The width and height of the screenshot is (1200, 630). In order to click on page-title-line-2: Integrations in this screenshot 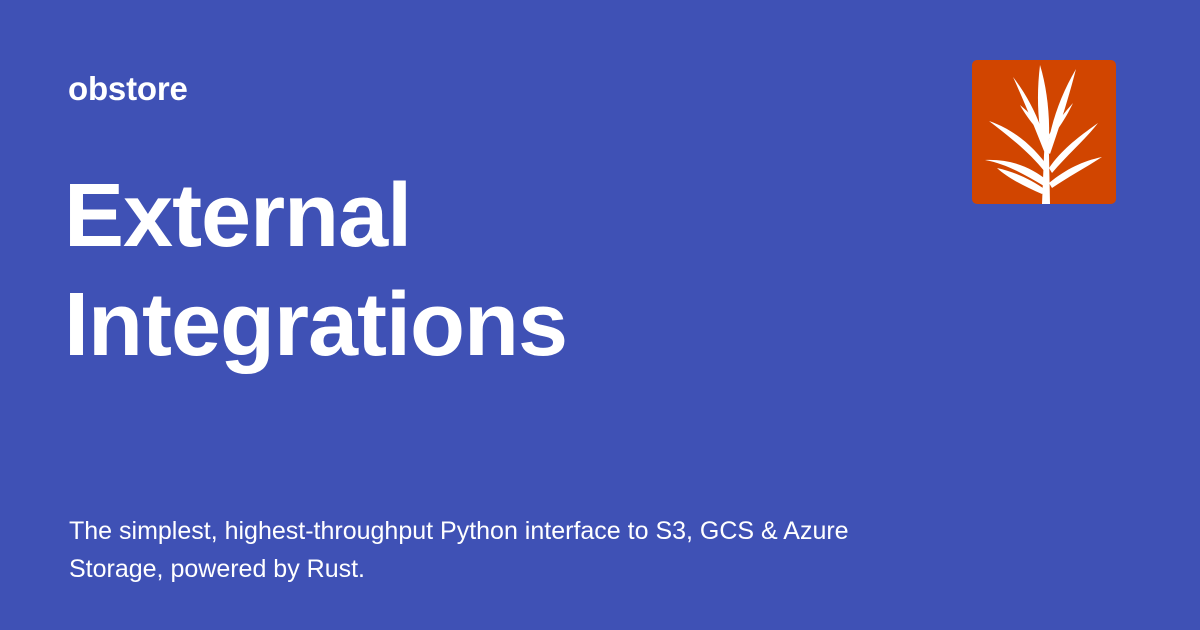, I will do `click(316, 325)`.